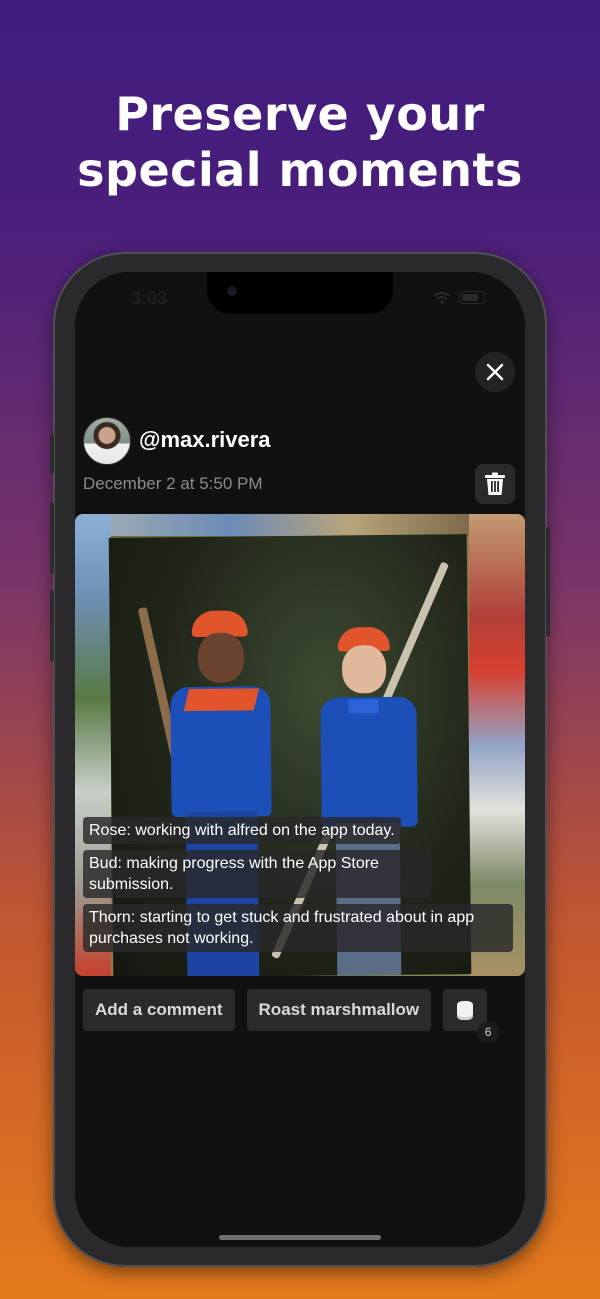 Image resolution: width=600 pixels, height=1299 pixels. I want to click on marshmallow-count: 6, so click(488, 1032).